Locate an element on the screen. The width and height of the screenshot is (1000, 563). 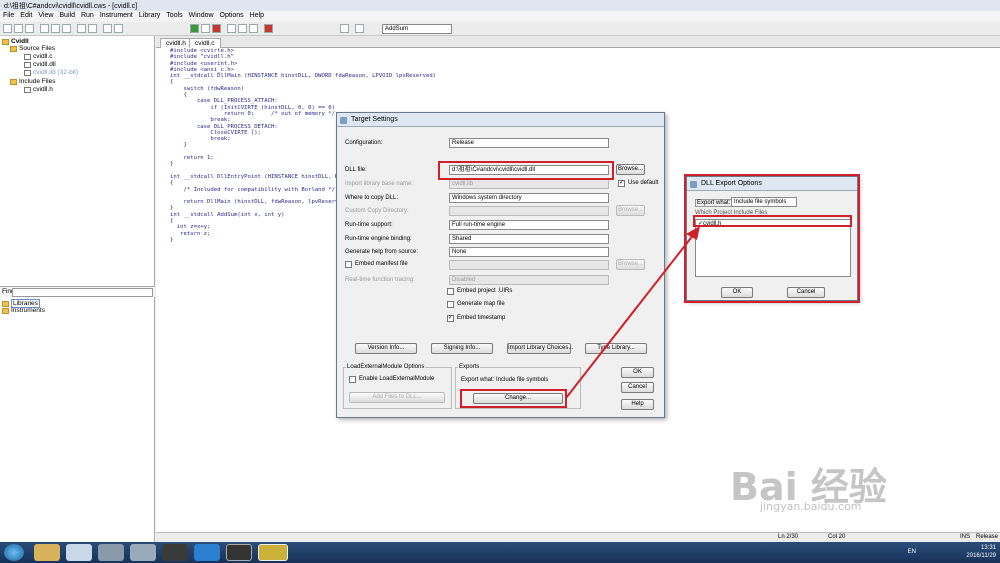
menu-build: Build is located at coordinates (67, 16).